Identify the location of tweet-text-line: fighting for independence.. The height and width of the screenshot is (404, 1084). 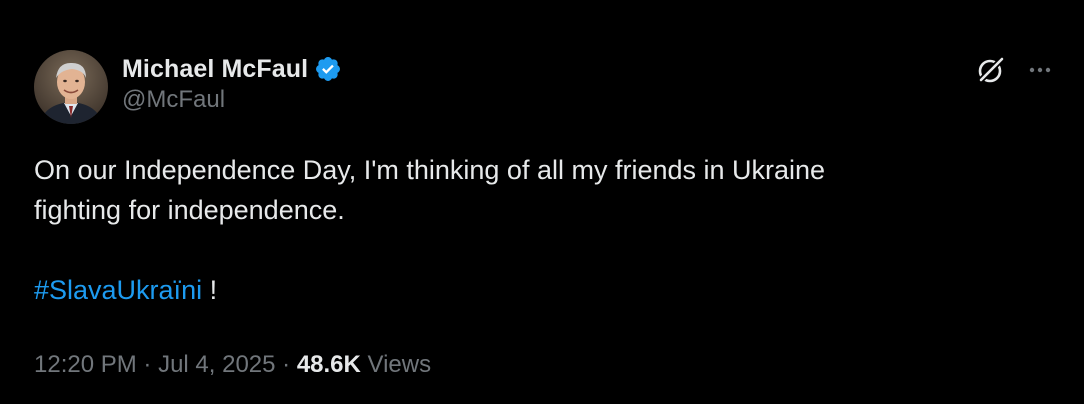
(189, 210).